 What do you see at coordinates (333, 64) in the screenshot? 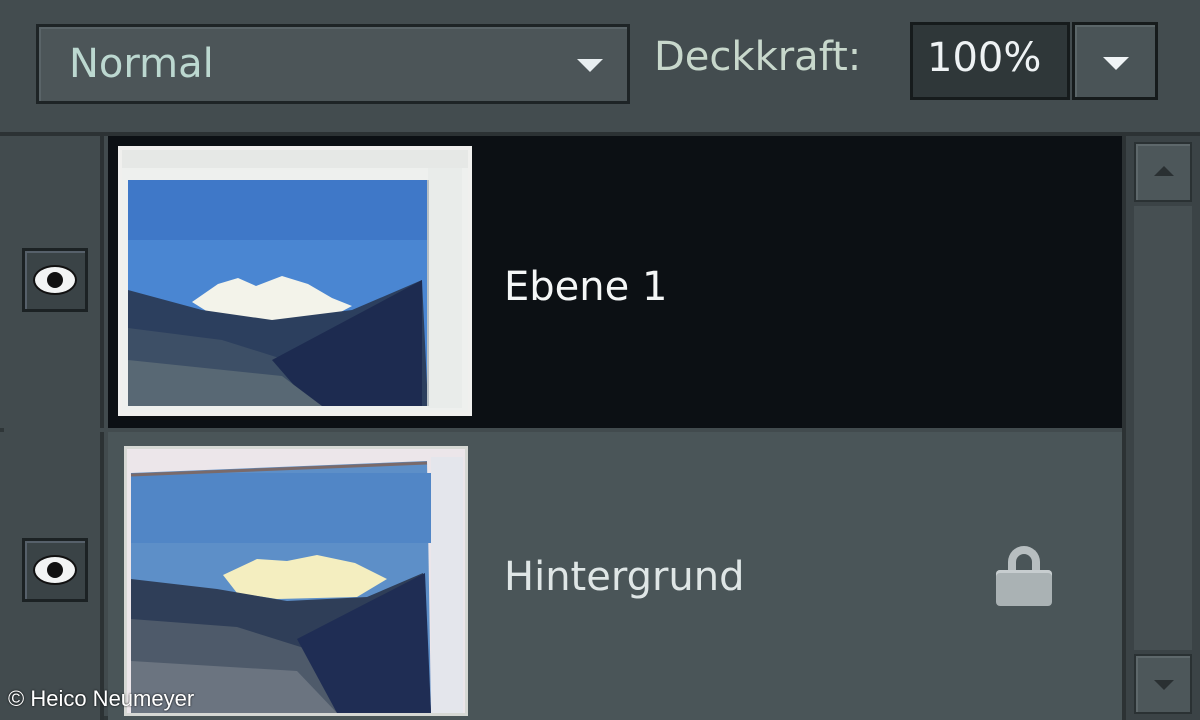
I see `blend-mode-select: Normal` at bounding box center [333, 64].